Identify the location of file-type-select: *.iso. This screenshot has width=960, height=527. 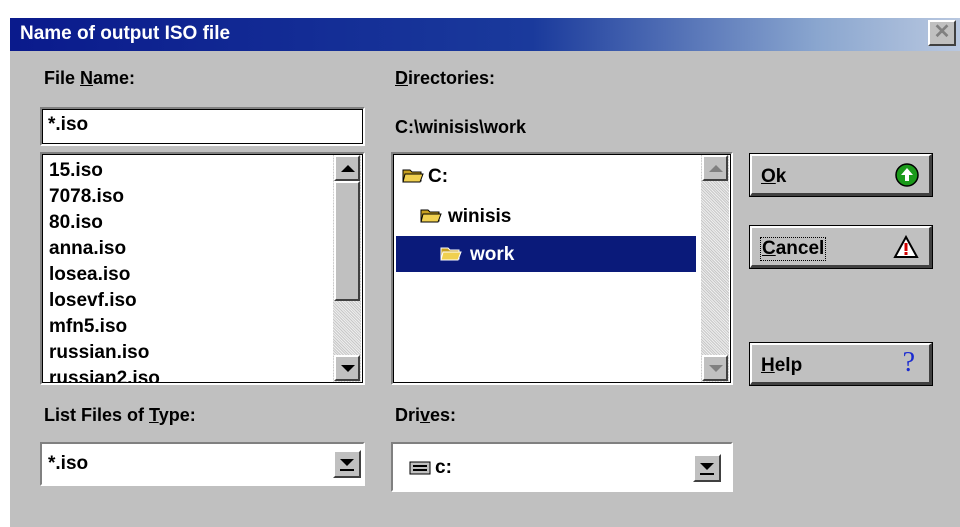
(202, 464).